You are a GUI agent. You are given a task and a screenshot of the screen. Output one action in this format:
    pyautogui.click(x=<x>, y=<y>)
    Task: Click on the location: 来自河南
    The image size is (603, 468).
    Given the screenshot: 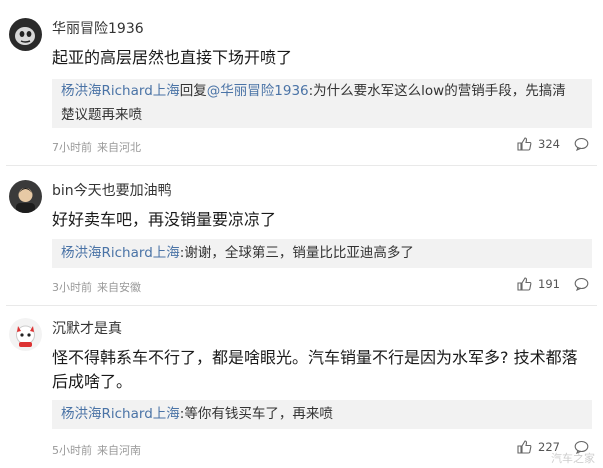 What is the action you would take?
    pyautogui.click(x=119, y=450)
    